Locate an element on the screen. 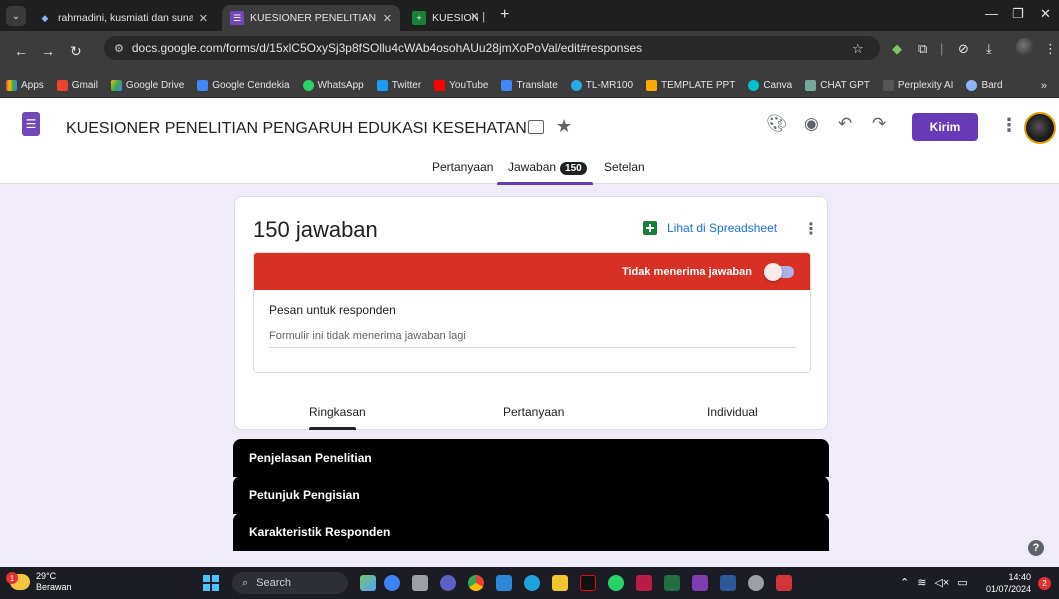  edge-icon is located at coordinates (532, 583).